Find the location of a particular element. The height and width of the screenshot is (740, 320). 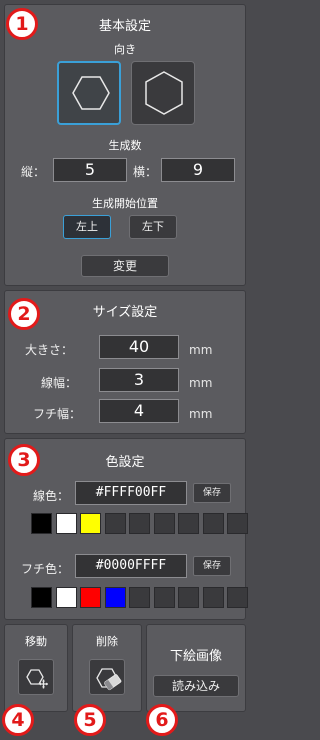

badge-5: 5 is located at coordinates (90, 720).